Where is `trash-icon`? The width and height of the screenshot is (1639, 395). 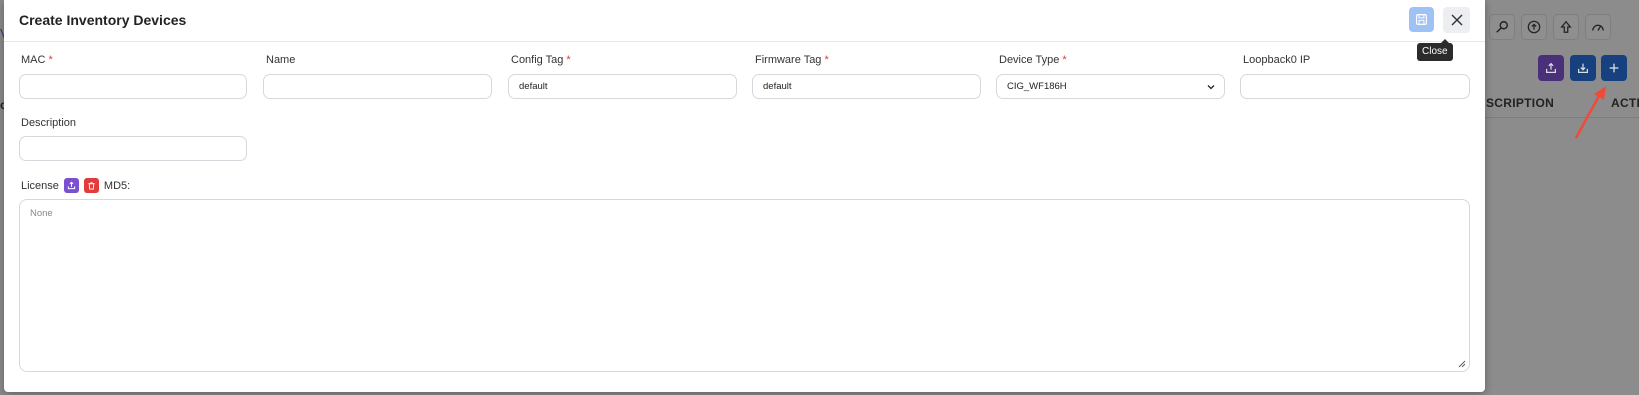 trash-icon is located at coordinates (91, 185).